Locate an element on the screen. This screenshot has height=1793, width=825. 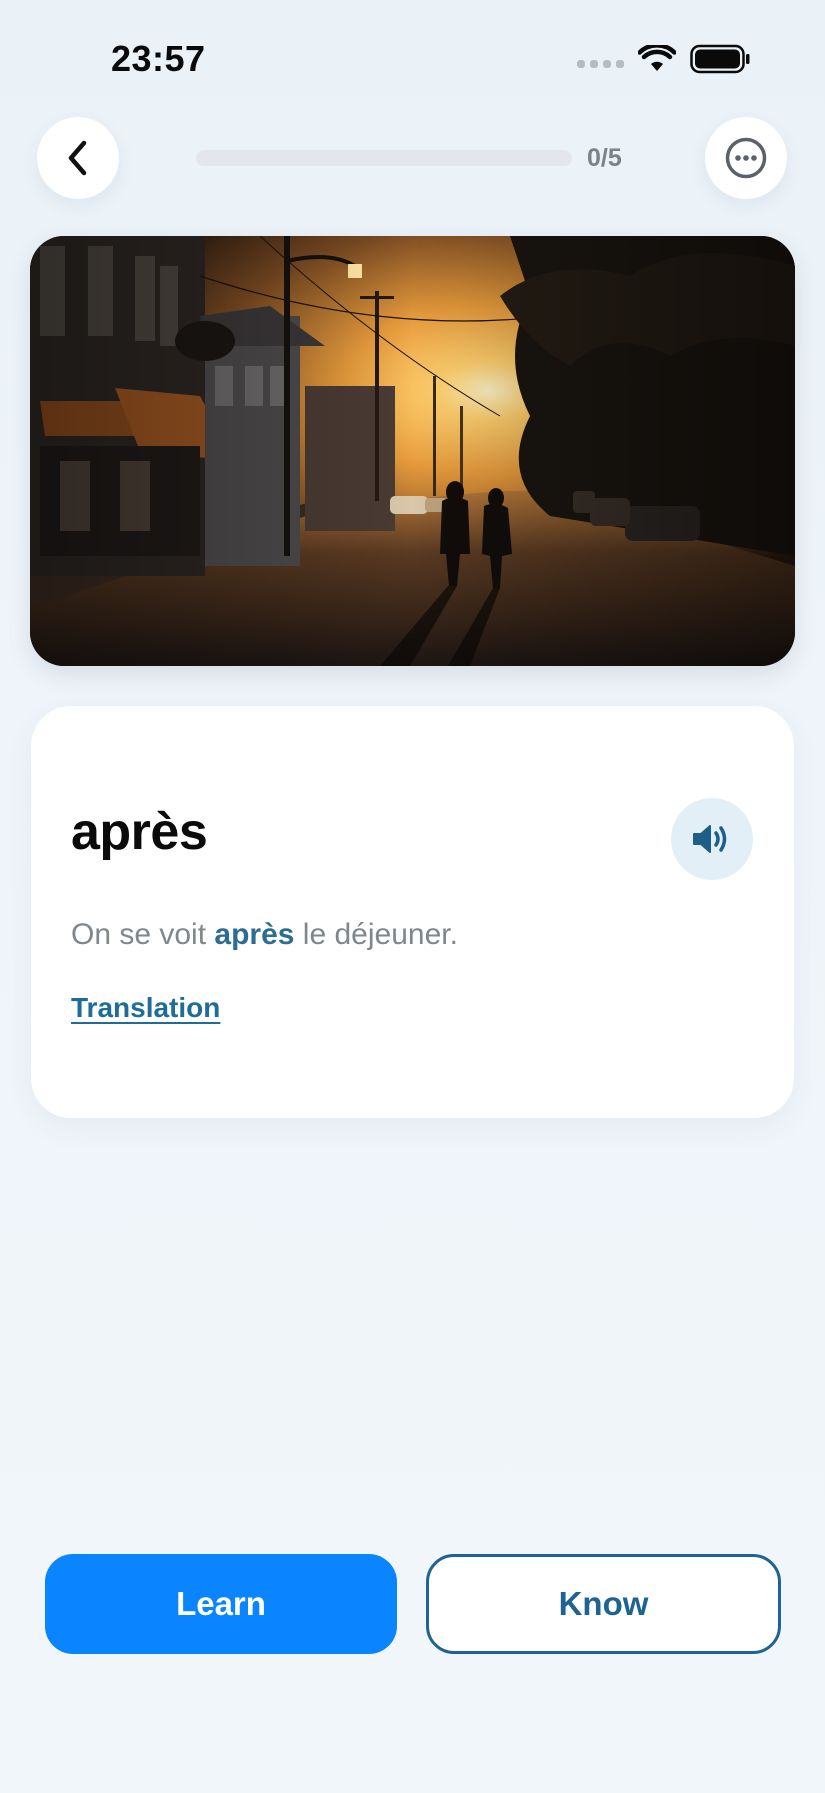
translation-link: Translation is located at coordinates (145, 1008).